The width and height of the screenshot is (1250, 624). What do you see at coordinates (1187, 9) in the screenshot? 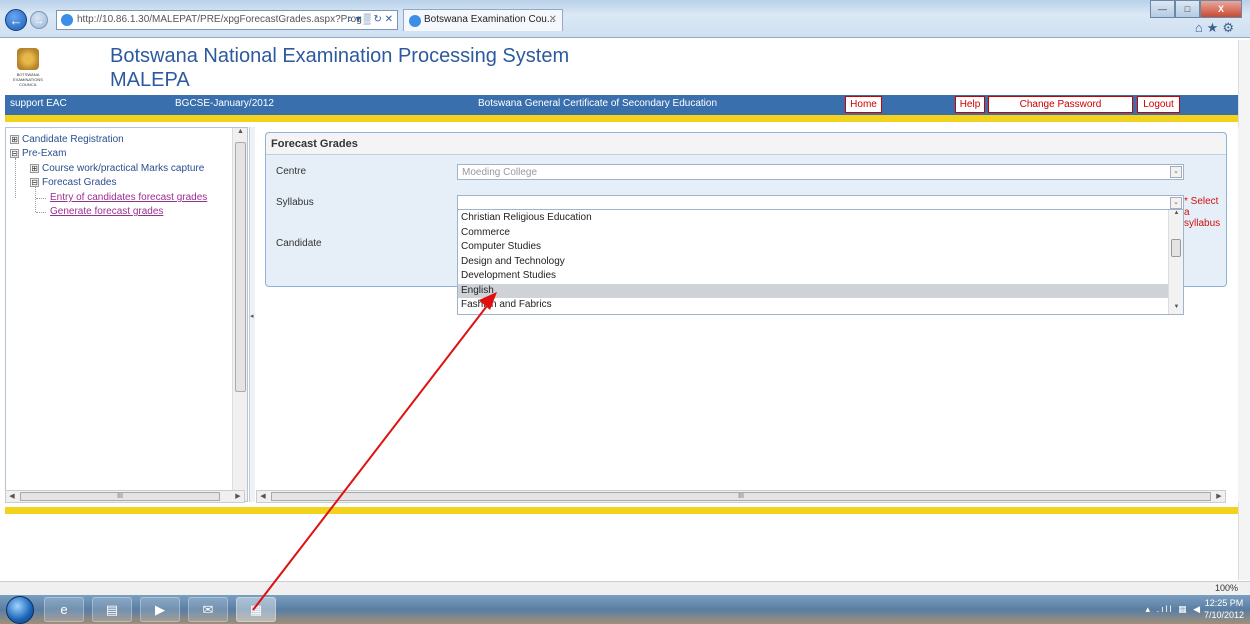
I see `maximize-button: □` at bounding box center [1187, 9].